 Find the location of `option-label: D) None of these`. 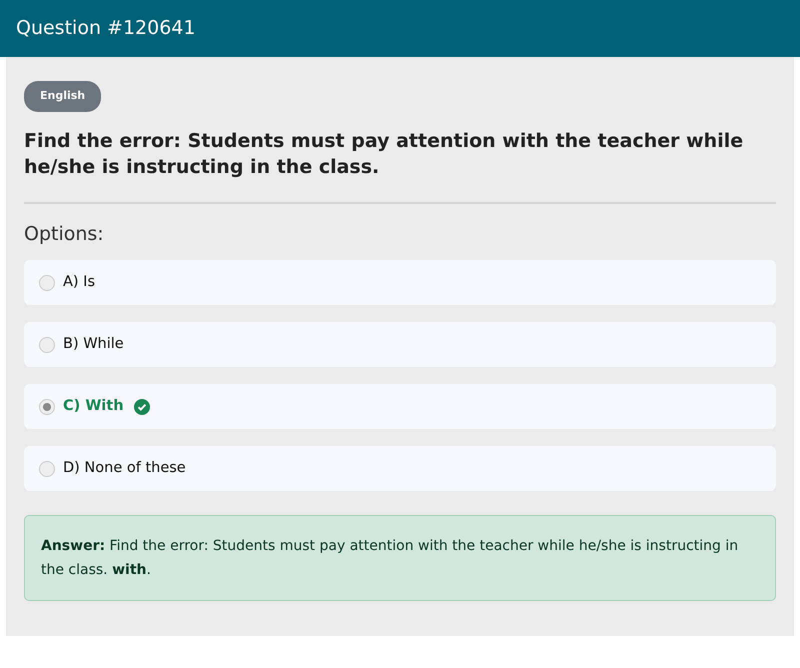

option-label: D) None of these is located at coordinates (124, 468).